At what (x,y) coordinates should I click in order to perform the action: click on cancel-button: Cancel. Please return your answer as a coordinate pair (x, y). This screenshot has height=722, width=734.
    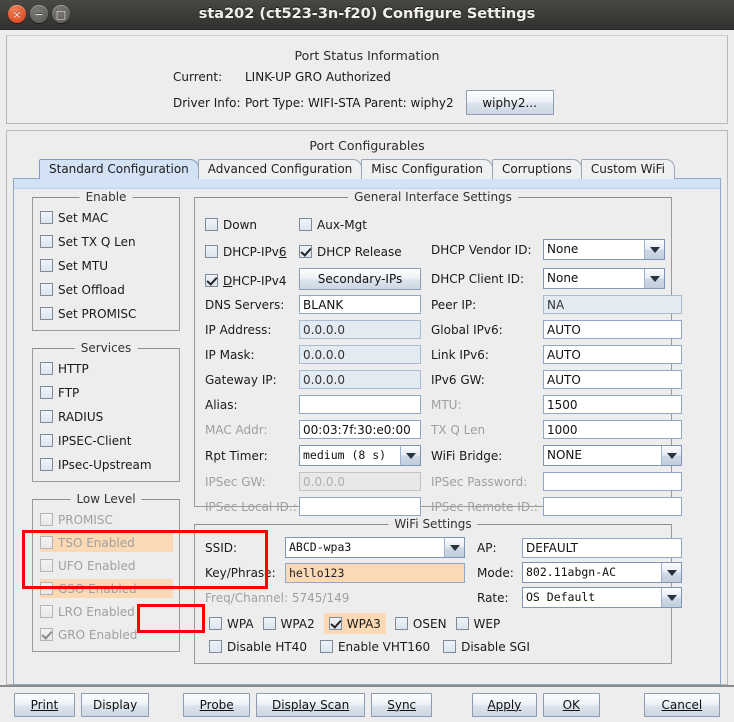
    Looking at the image, I should click on (681, 704).